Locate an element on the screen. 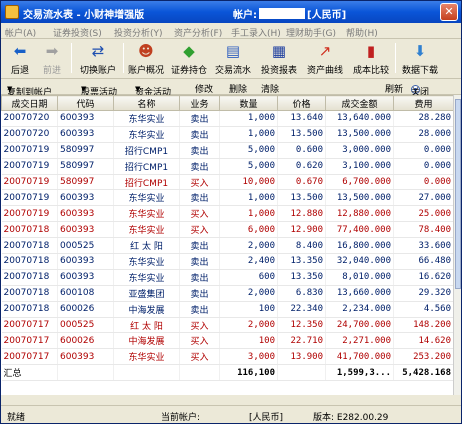  edit-button: 修改 is located at coordinates (204, 88).